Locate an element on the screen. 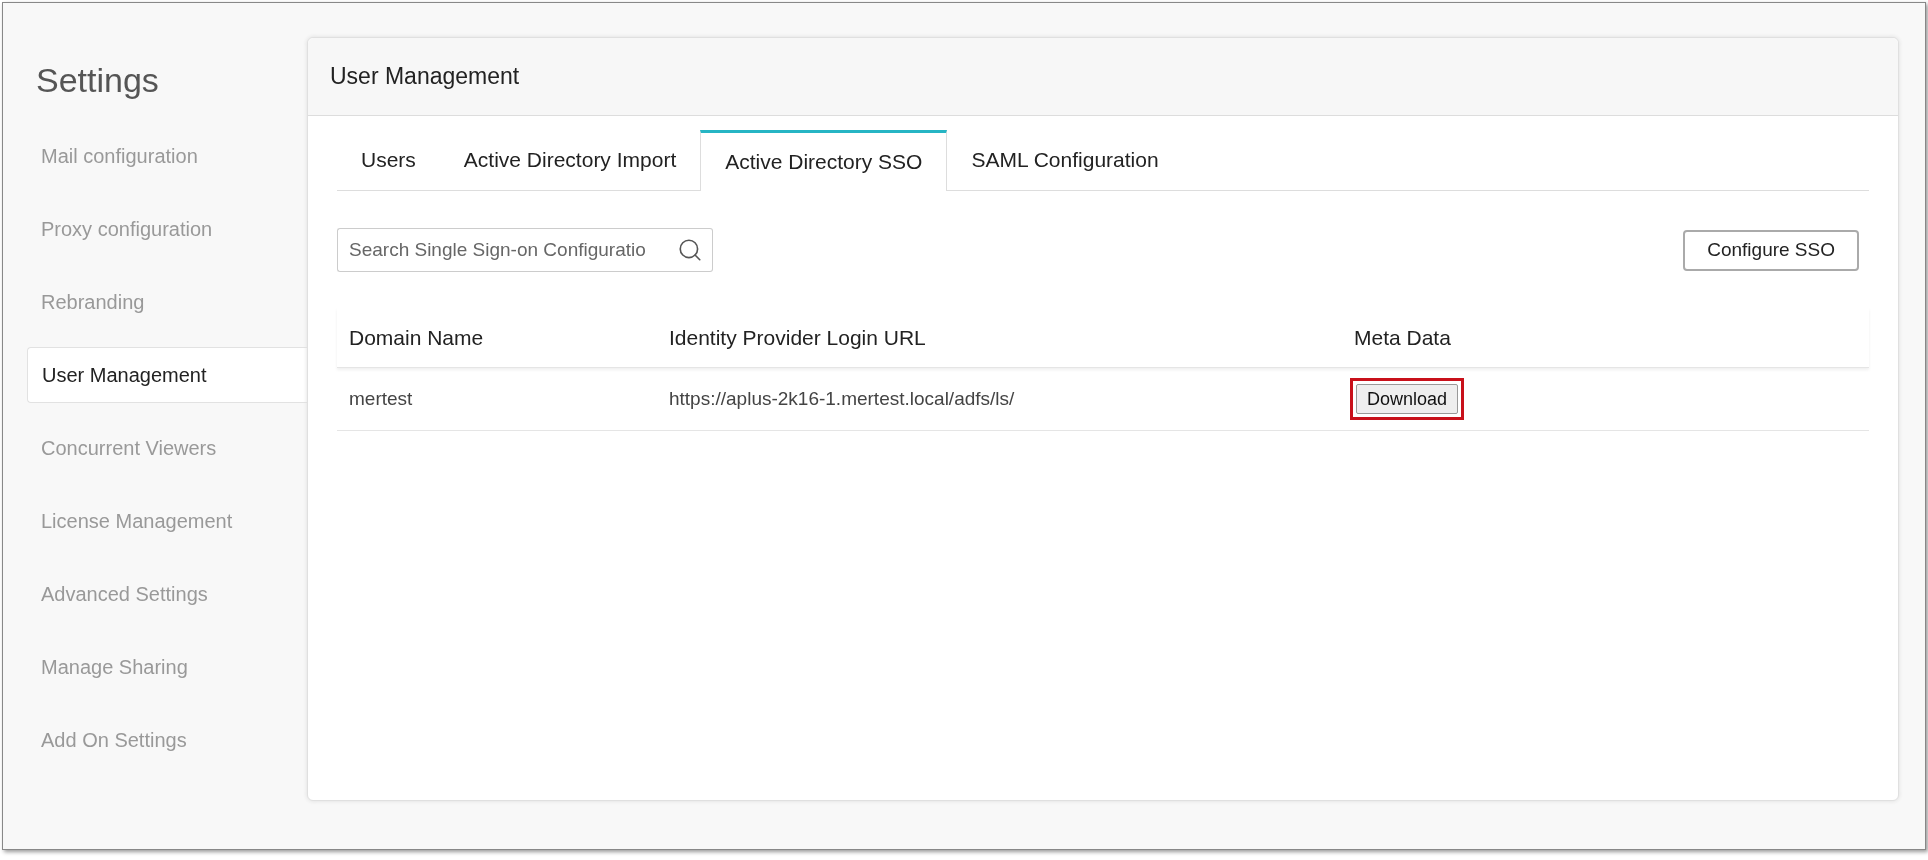 Image resolution: width=1928 pixels, height=860 pixels. sidebar-item: Add On Settings is located at coordinates (167, 740).